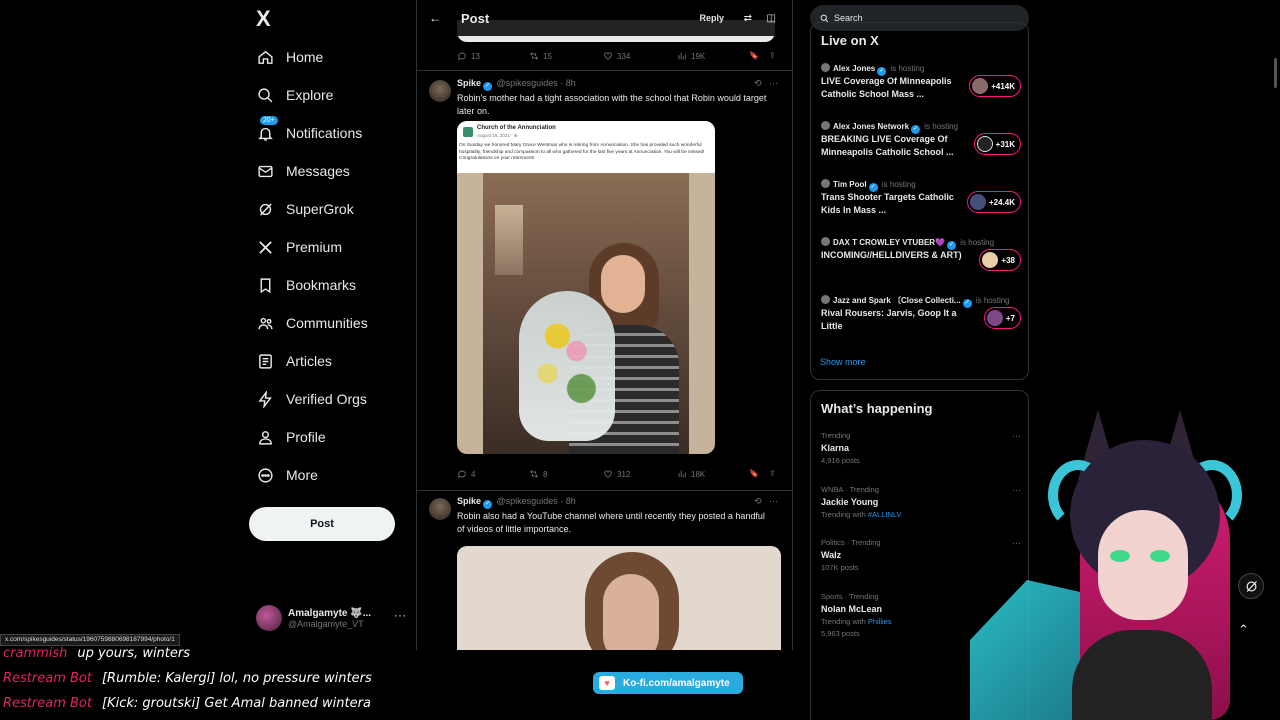 Image resolution: width=1280 pixels, height=720 pixels. What do you see at coordinates (843, 362) in the screenshot?
I see `show-more-link: Show more` at bounding box center [843, 362].